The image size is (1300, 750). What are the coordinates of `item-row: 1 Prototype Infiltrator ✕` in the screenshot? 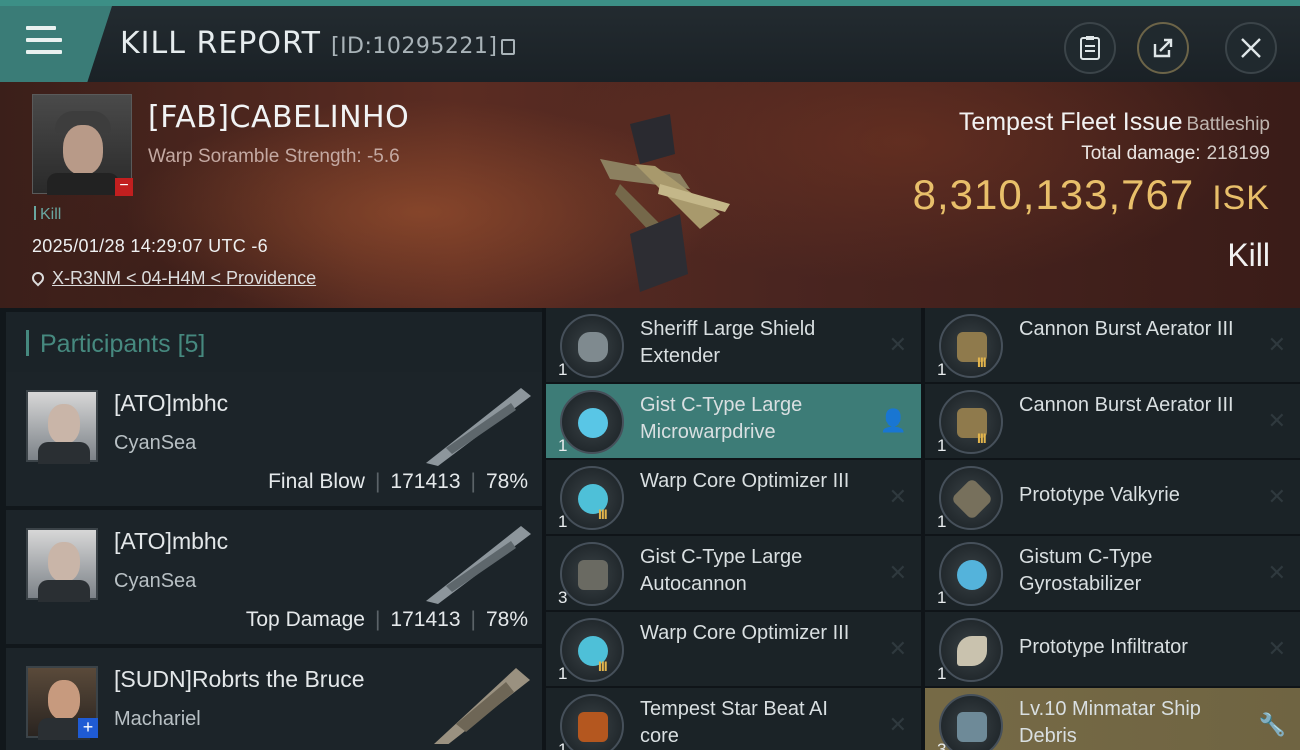 It's located at (1112, 649).